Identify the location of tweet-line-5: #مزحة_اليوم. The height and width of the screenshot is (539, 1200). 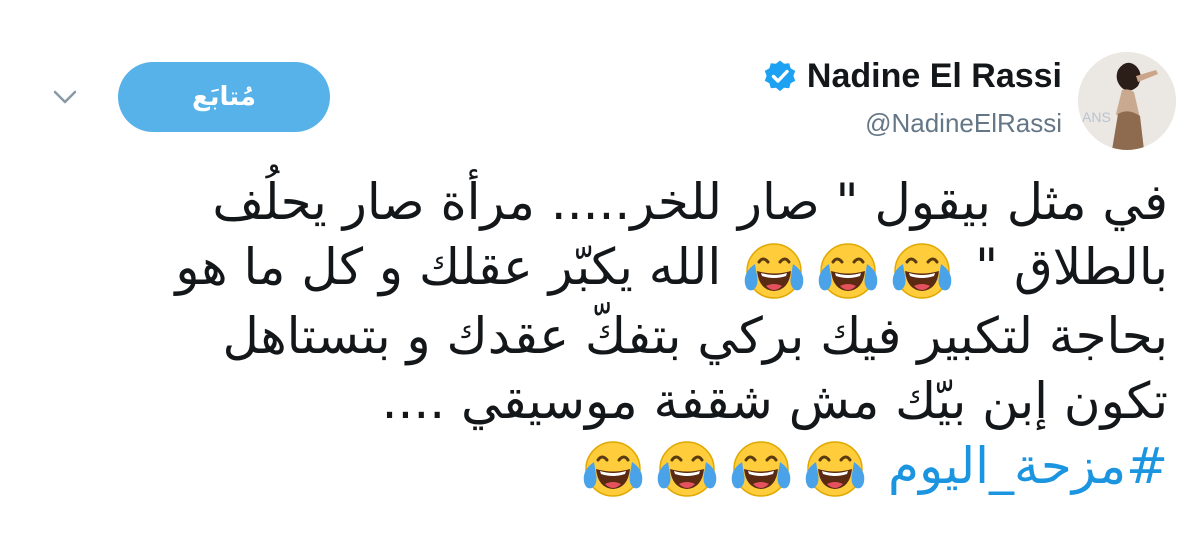
(608, 468).